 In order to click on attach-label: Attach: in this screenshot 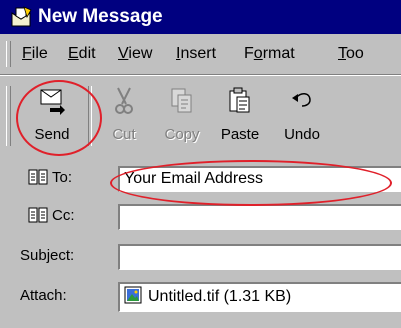, I will do `click(43, 295)`.